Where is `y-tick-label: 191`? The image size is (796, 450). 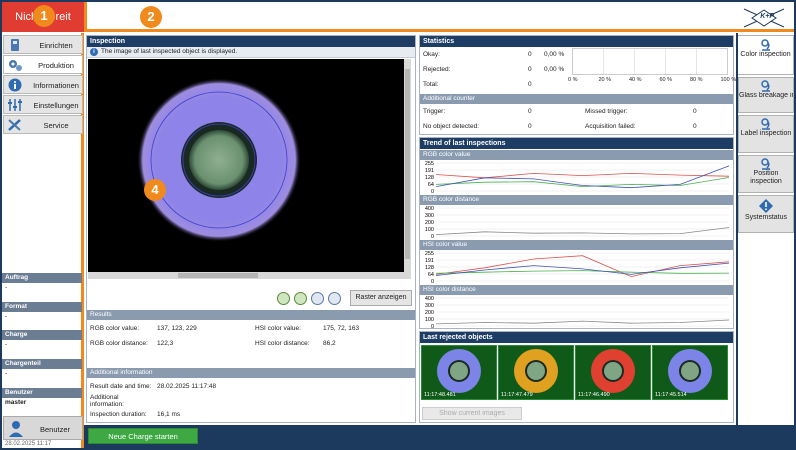
y-tick-label: 191 is located at coordinates (429, 171).